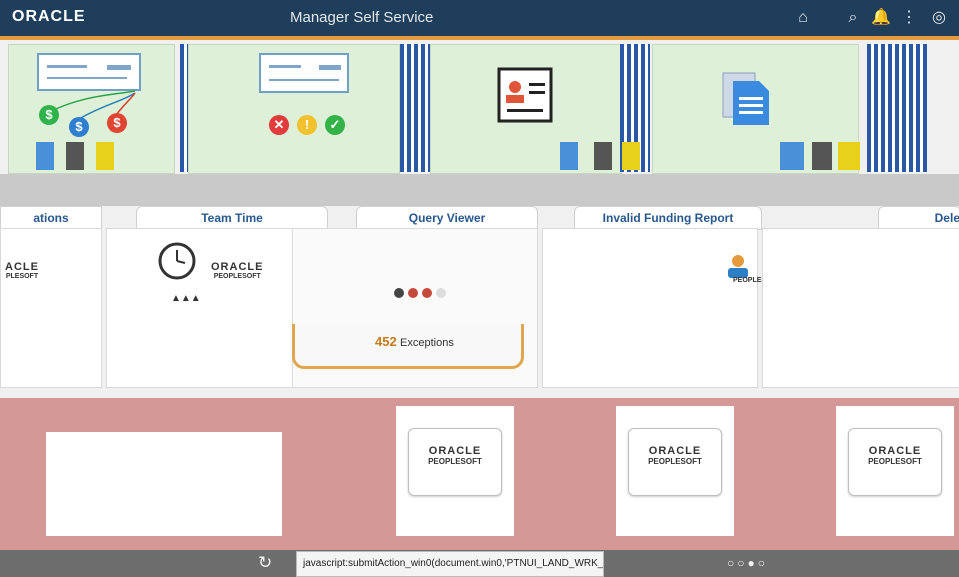  Describe the element at coordinates (881, 18) in the screenshot. I see `notifications-icon: 🔔` at that location.